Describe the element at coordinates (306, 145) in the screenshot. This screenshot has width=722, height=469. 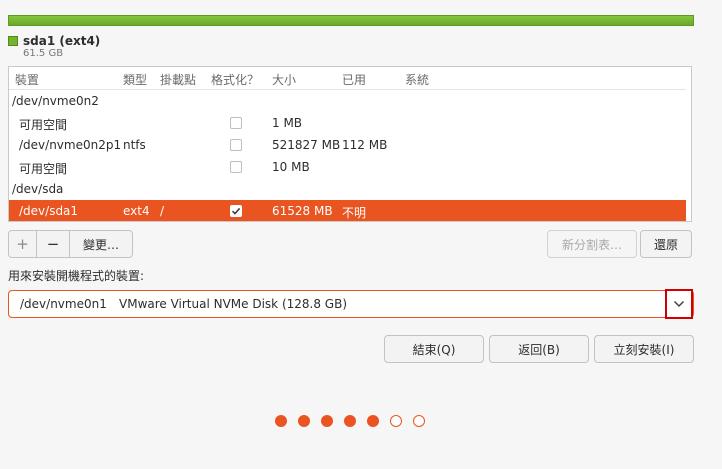
I see `row-size: 521827 MB` at that location.